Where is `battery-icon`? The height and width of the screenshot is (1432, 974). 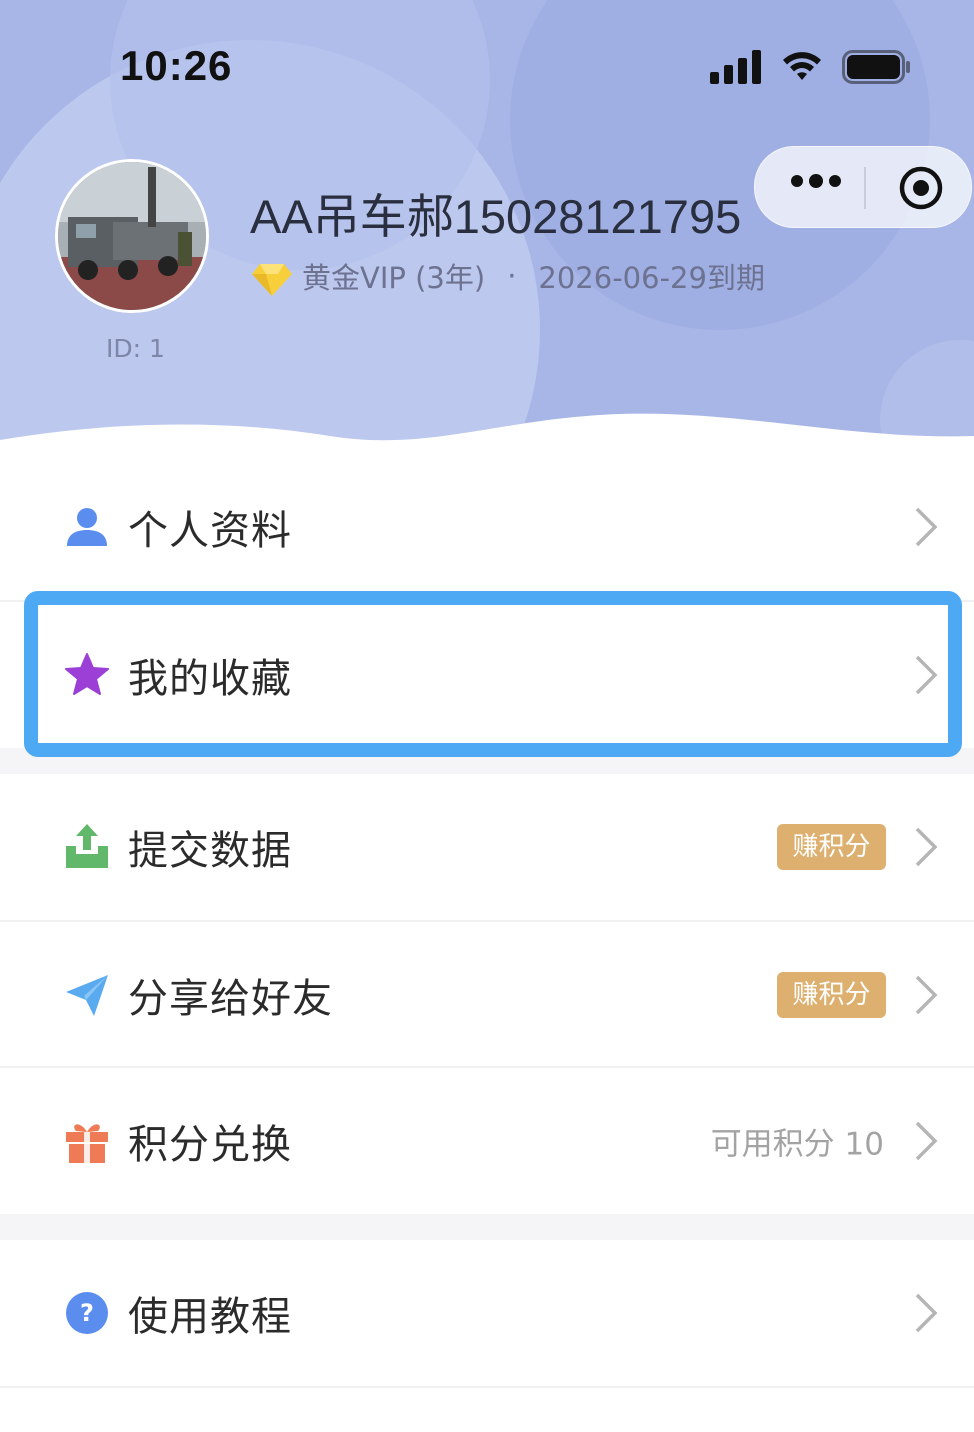
battery-icon is located at coordinates (876, 67).